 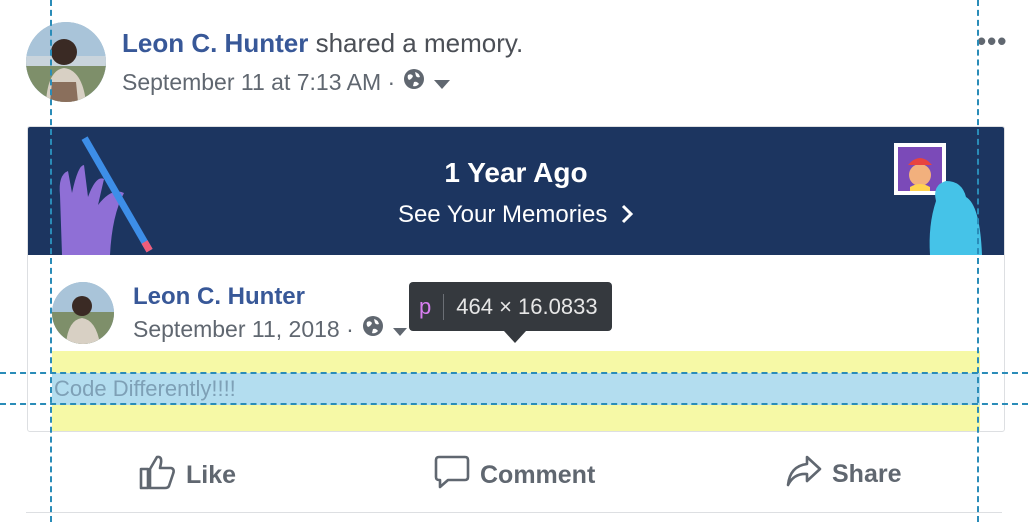 I want to click on post-bottom-divider, so click(x=514, y=512).